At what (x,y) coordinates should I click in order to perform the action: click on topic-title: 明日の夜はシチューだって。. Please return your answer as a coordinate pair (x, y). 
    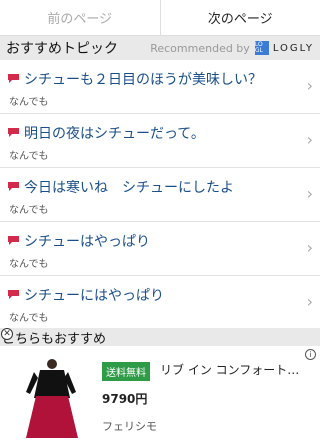
    Looking at the image, I should click on (114, 134).